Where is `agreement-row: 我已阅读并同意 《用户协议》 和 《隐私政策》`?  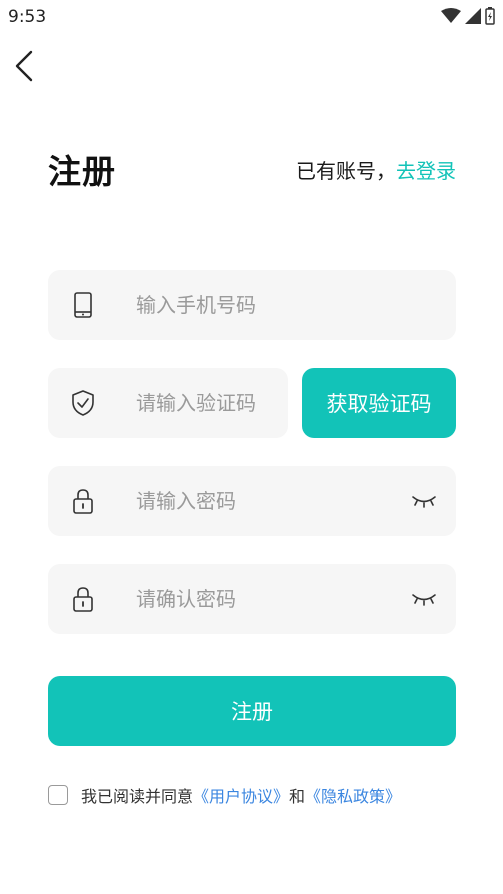
agreement-row: 我已阅读并同意 《用户协议》 和 《隐私政策》 is located at coordinates (224, 795).